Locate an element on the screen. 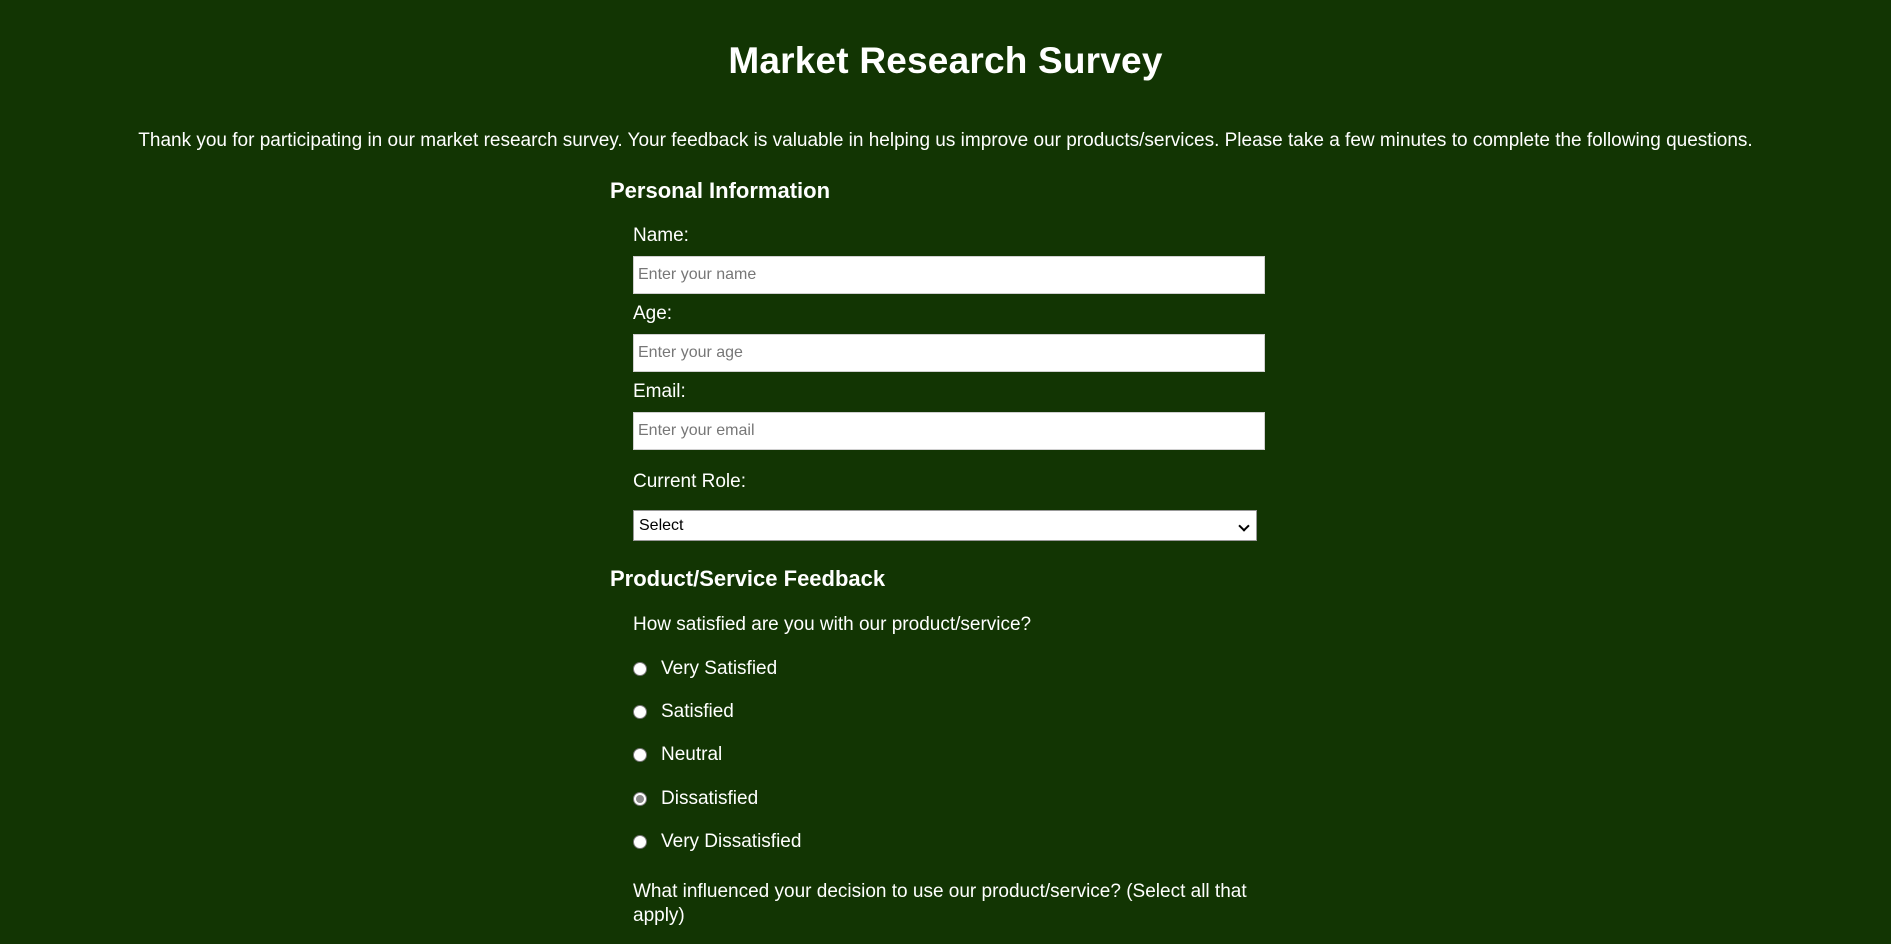 The width and height of the screenshot is (1891, 944). radio-label: Very Dissatisfied is located at coordinates (731, 841).